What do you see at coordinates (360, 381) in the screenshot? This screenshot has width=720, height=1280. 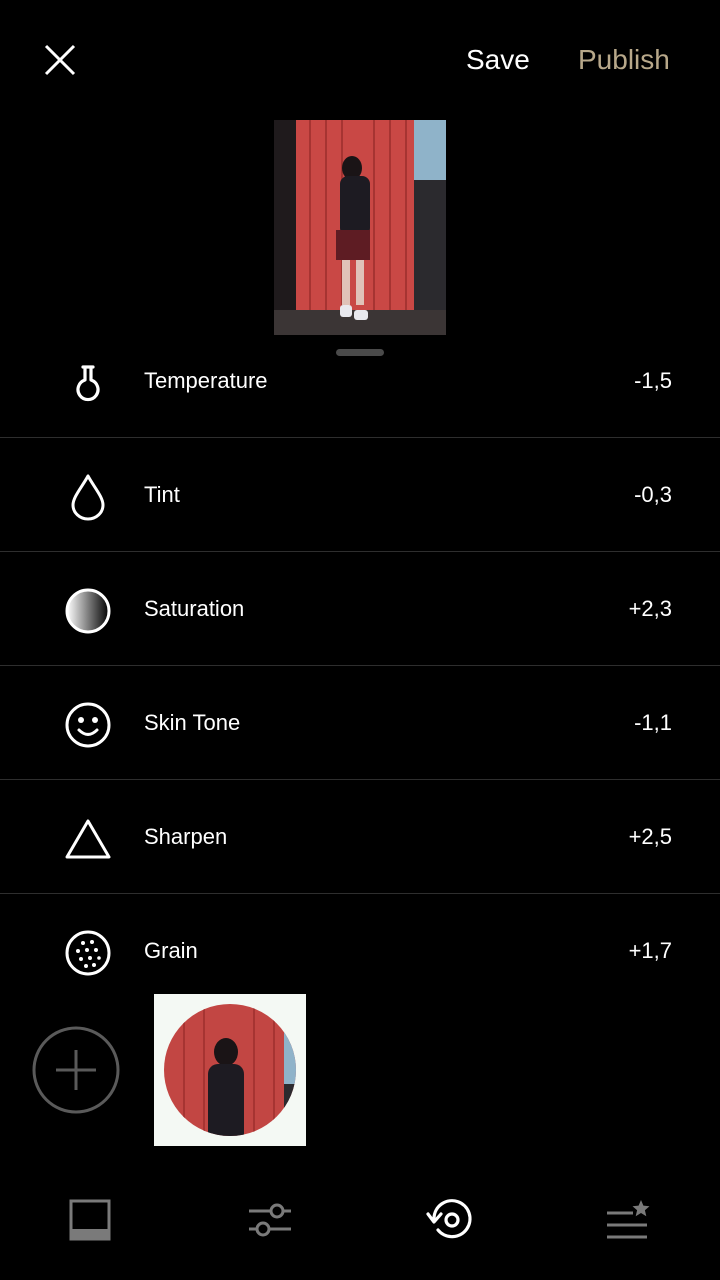 I see `adjustment-row-temperature: Temperature -1,5` at bounding box center [360, 381].